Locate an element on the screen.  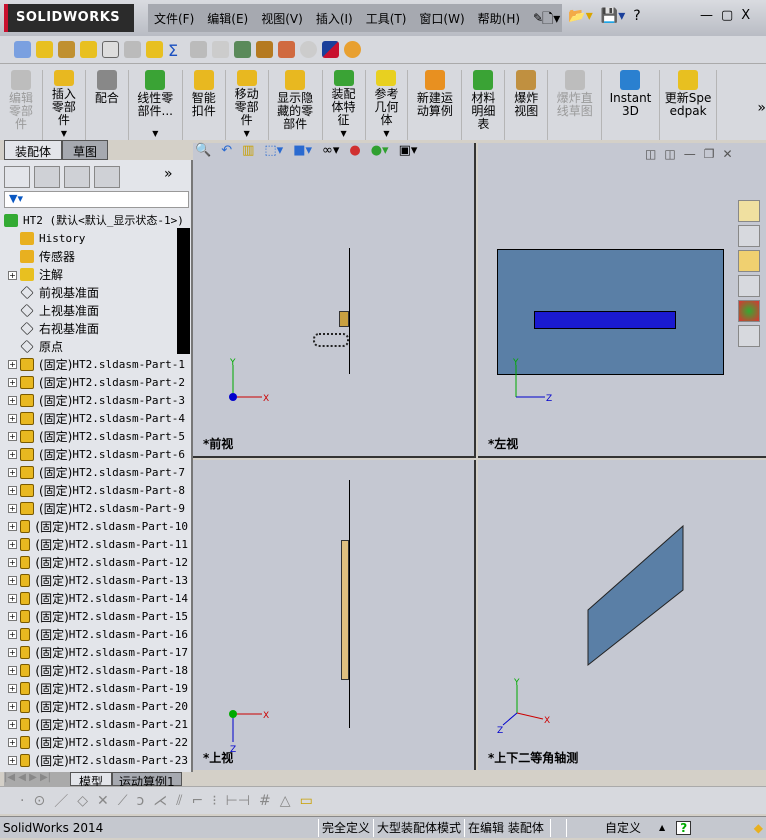
mass-properties-icon is located at coordinates (66, 49).